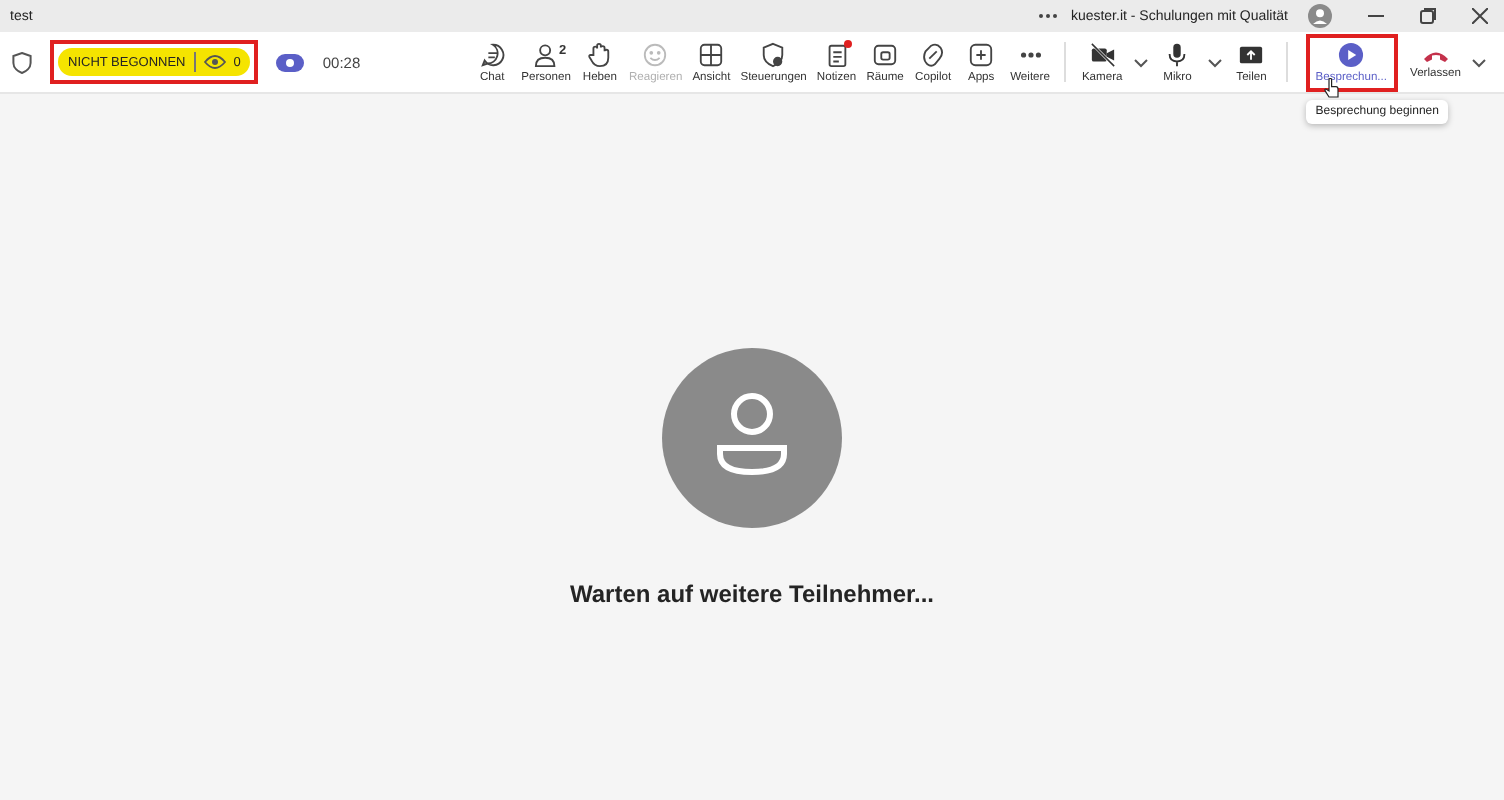 This screenshot has width=1504, height=800. What do you see at coordinates (1177, 54) in the screenshot?
I see `microphone-icon` at bounding box center [1177, 54].